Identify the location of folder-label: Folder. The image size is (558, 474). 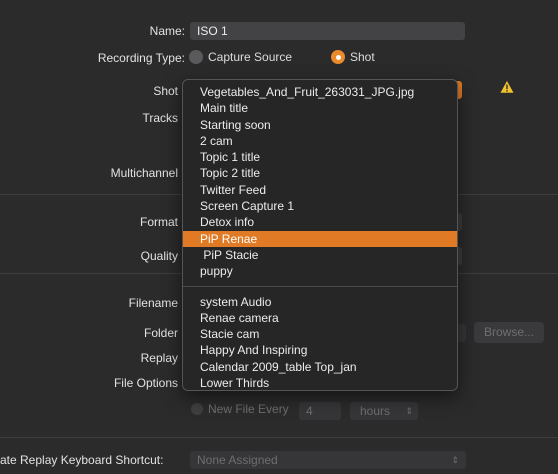
(160, 333).